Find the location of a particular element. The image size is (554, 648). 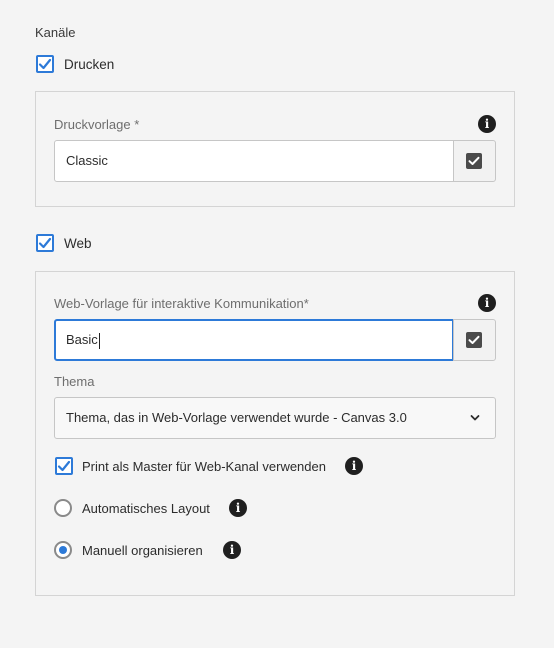

web-template-input: Basic is located at coordinates (254, 340).